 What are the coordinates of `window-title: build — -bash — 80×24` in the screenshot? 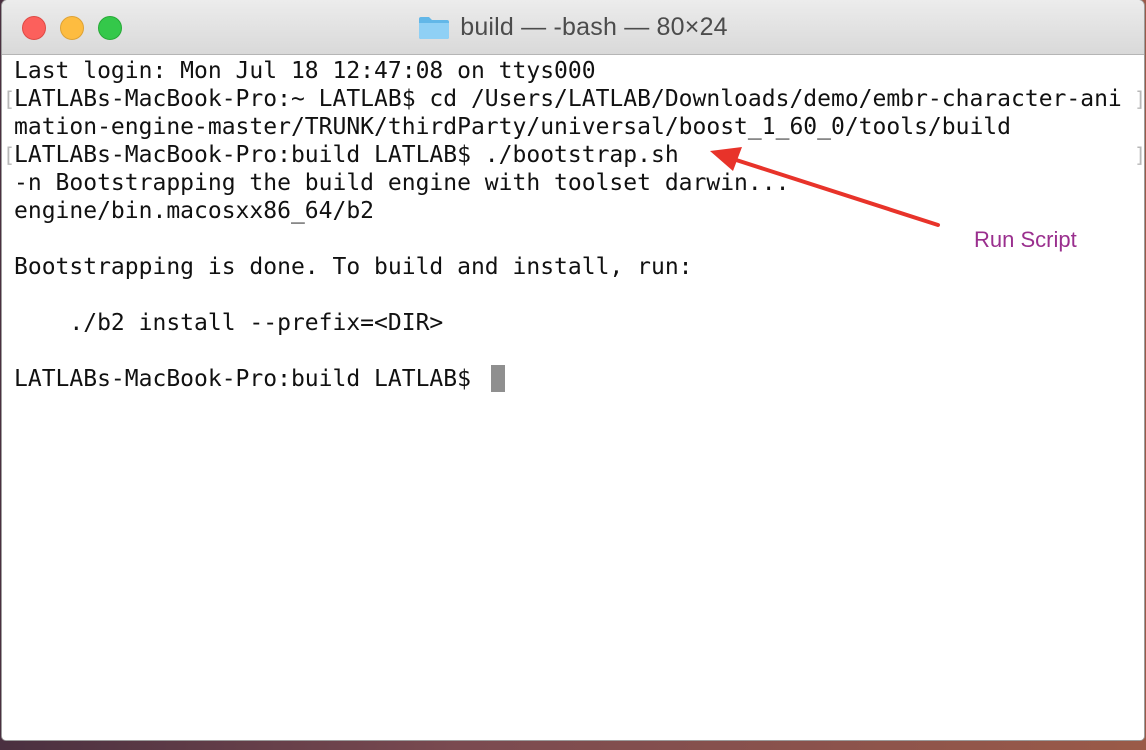 It's located at (594, 26).